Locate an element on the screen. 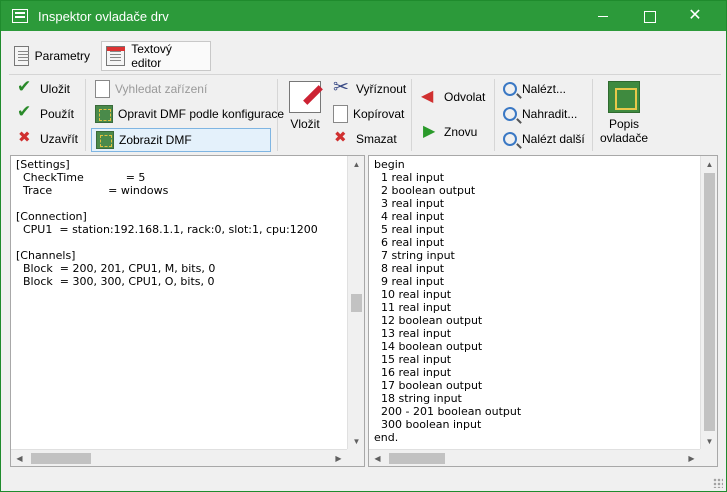 The width and height of the screenshot is (727, 492). find-devices-button: Vyhledat zařízení is located at coordinates (149, 89).